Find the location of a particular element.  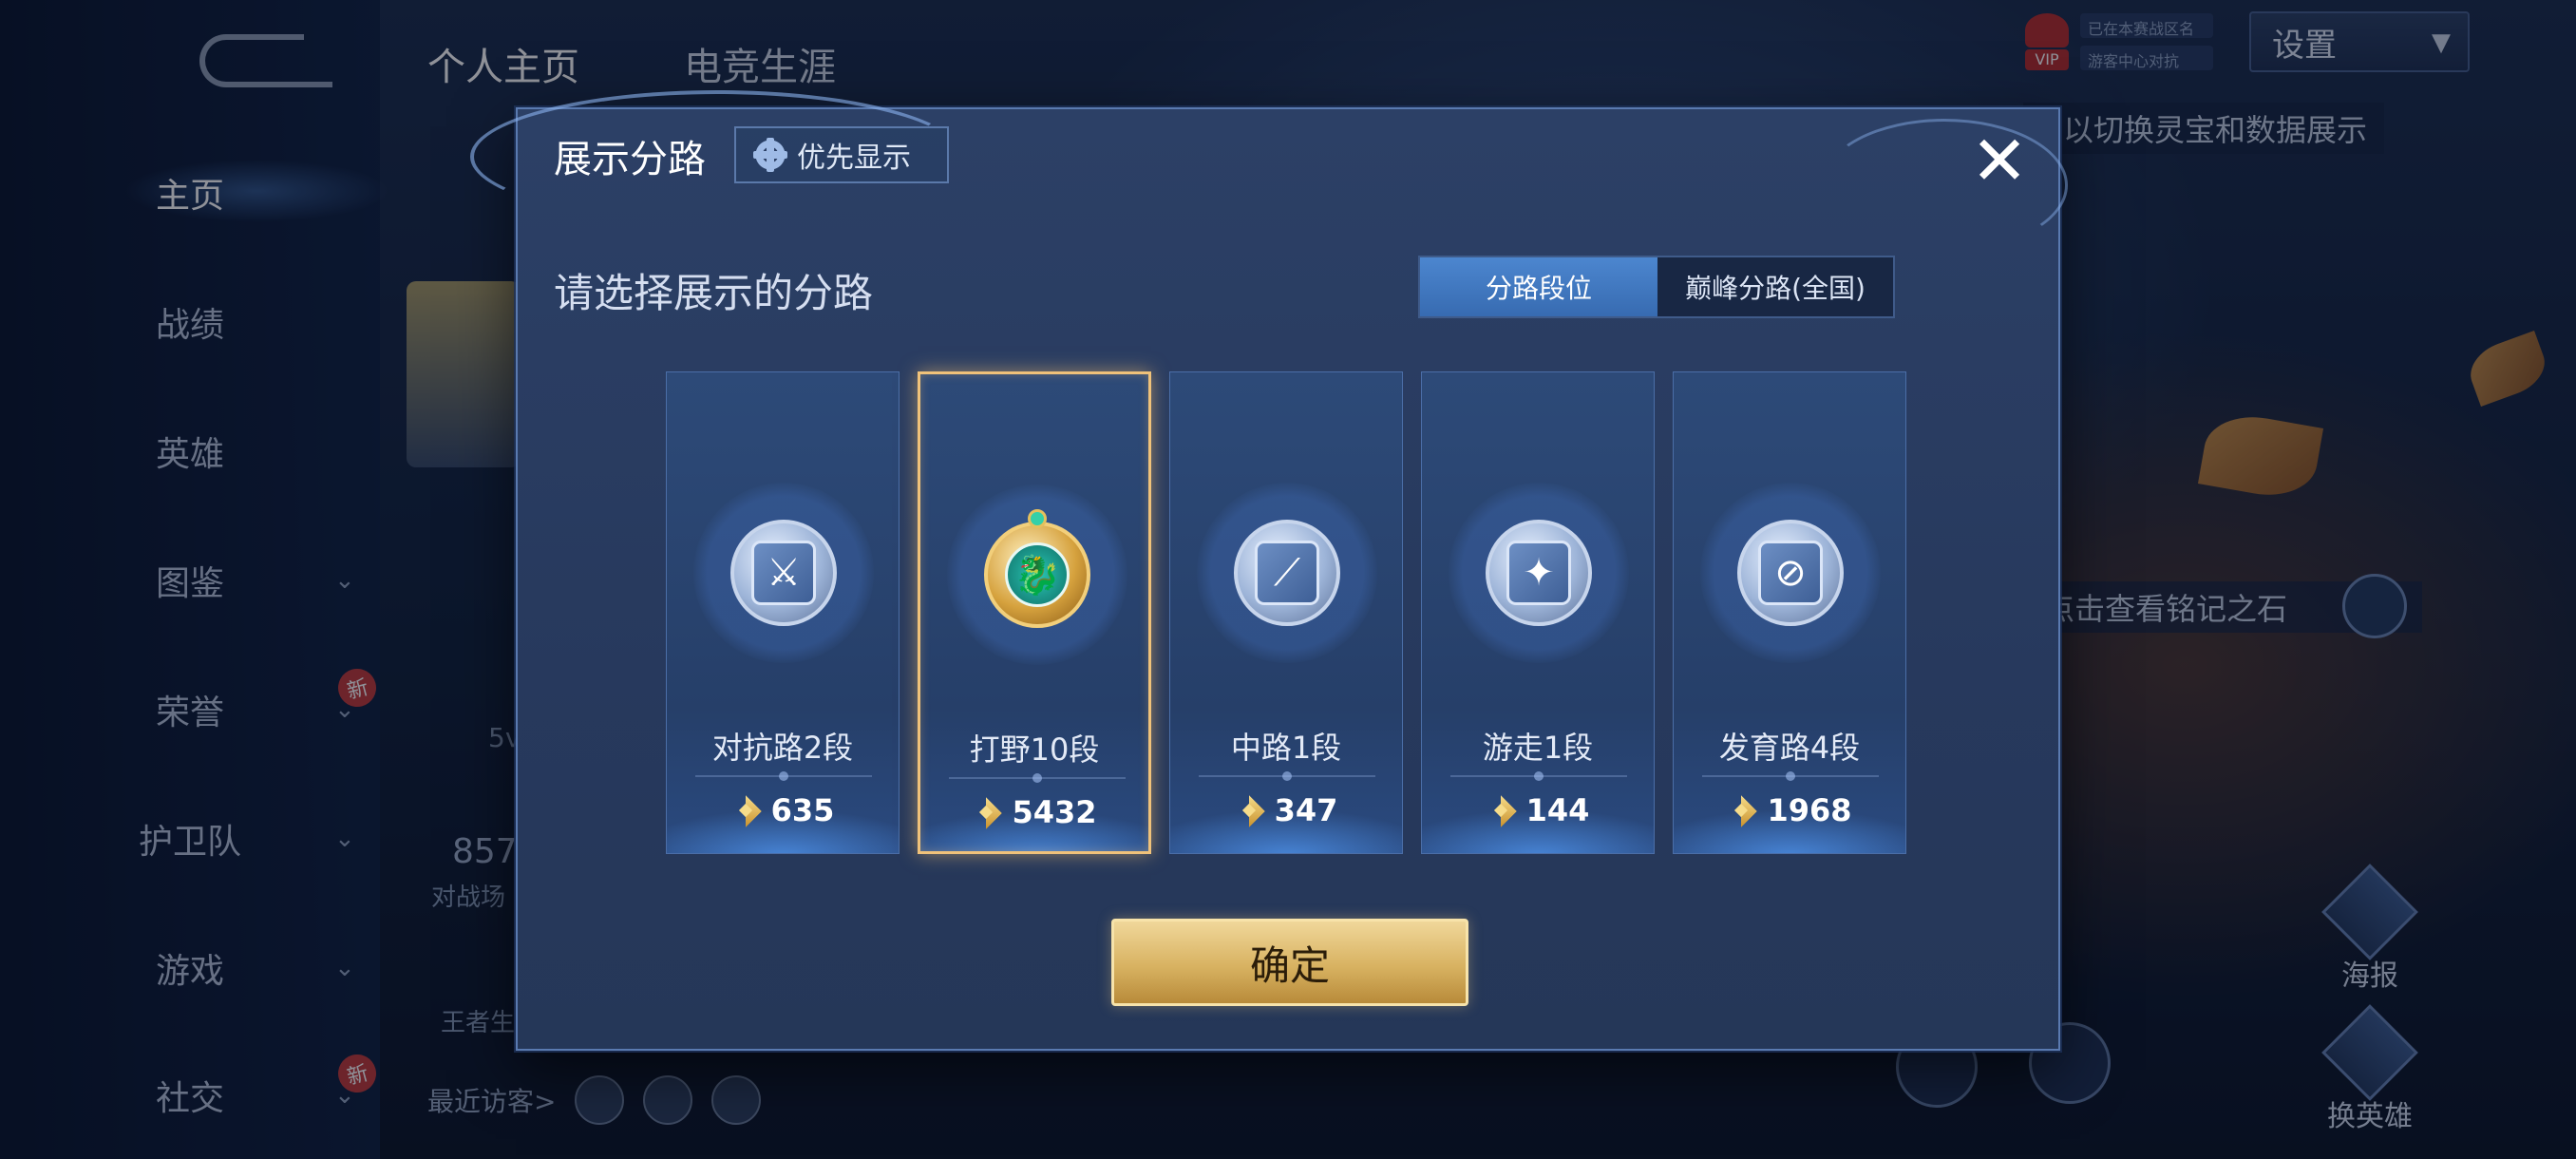

lane-card-mid: ⟋ 中路1段 347 is located at coordinates (1286, 612).